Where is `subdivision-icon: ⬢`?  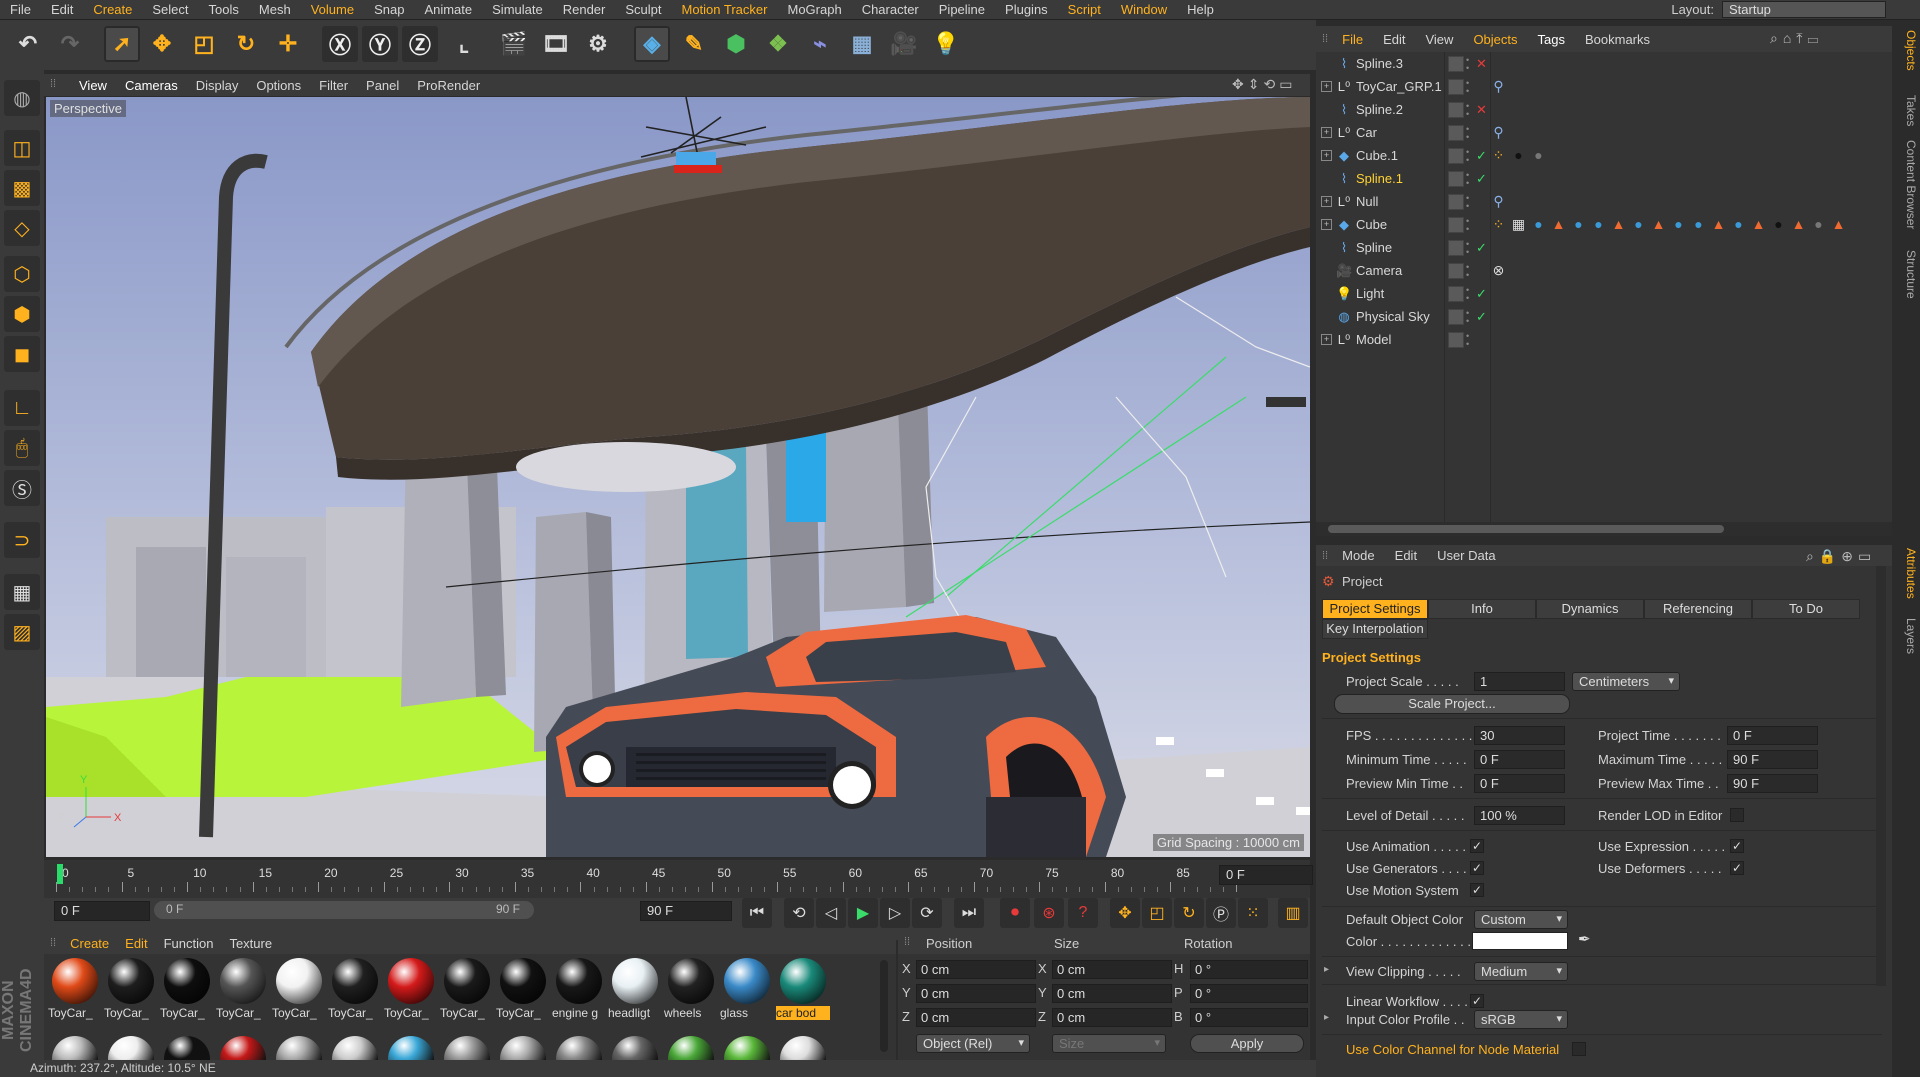 subdivision-icon: ⬢ is located at coordinates (736, 44).